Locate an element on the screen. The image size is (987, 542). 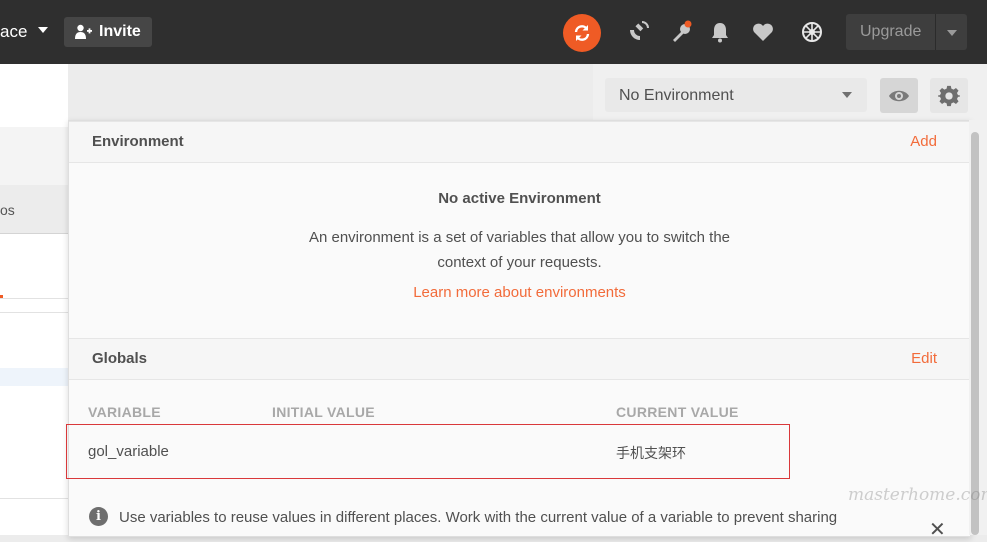
column-header-variable: VARIABLE is located at coordinates (124, 412).